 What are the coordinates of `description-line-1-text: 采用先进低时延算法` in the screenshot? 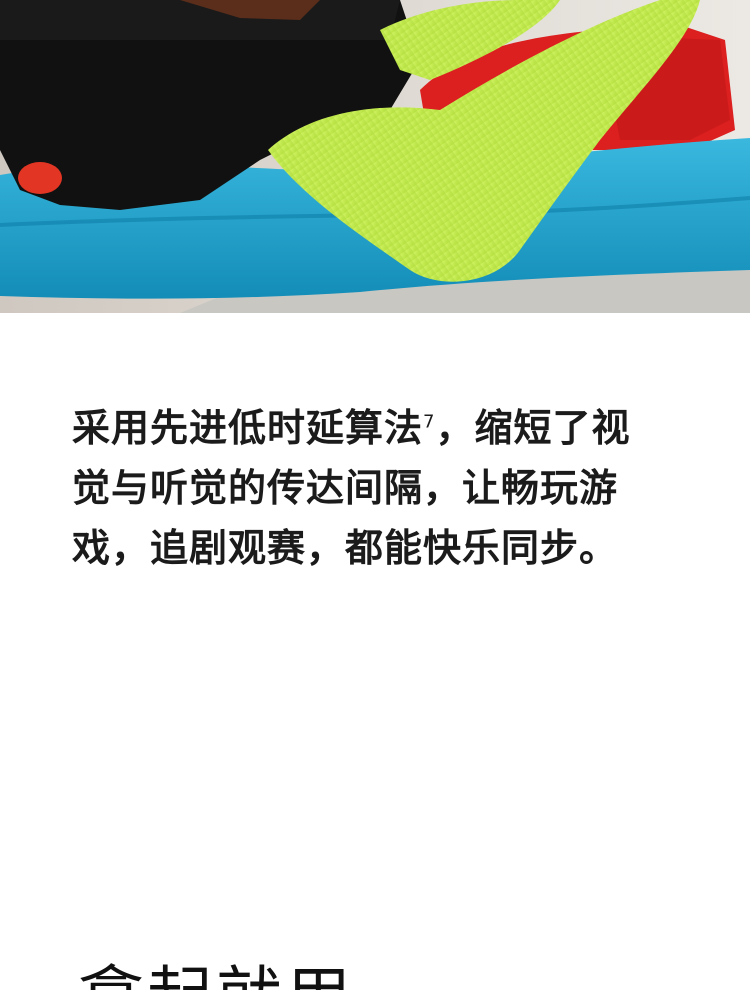 It's located at (248, 428).